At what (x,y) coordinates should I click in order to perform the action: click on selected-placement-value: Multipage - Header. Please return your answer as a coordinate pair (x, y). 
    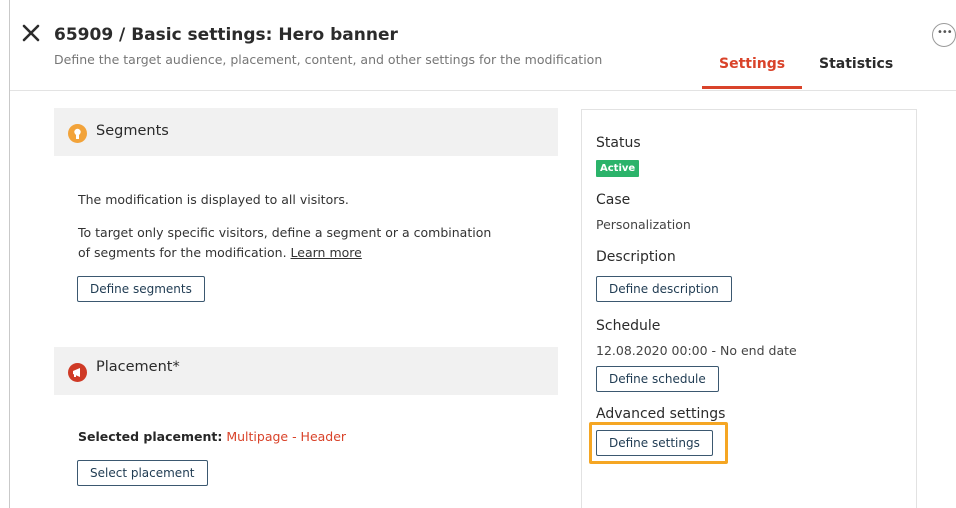
    Looking at the image, I should click on (286, 436).